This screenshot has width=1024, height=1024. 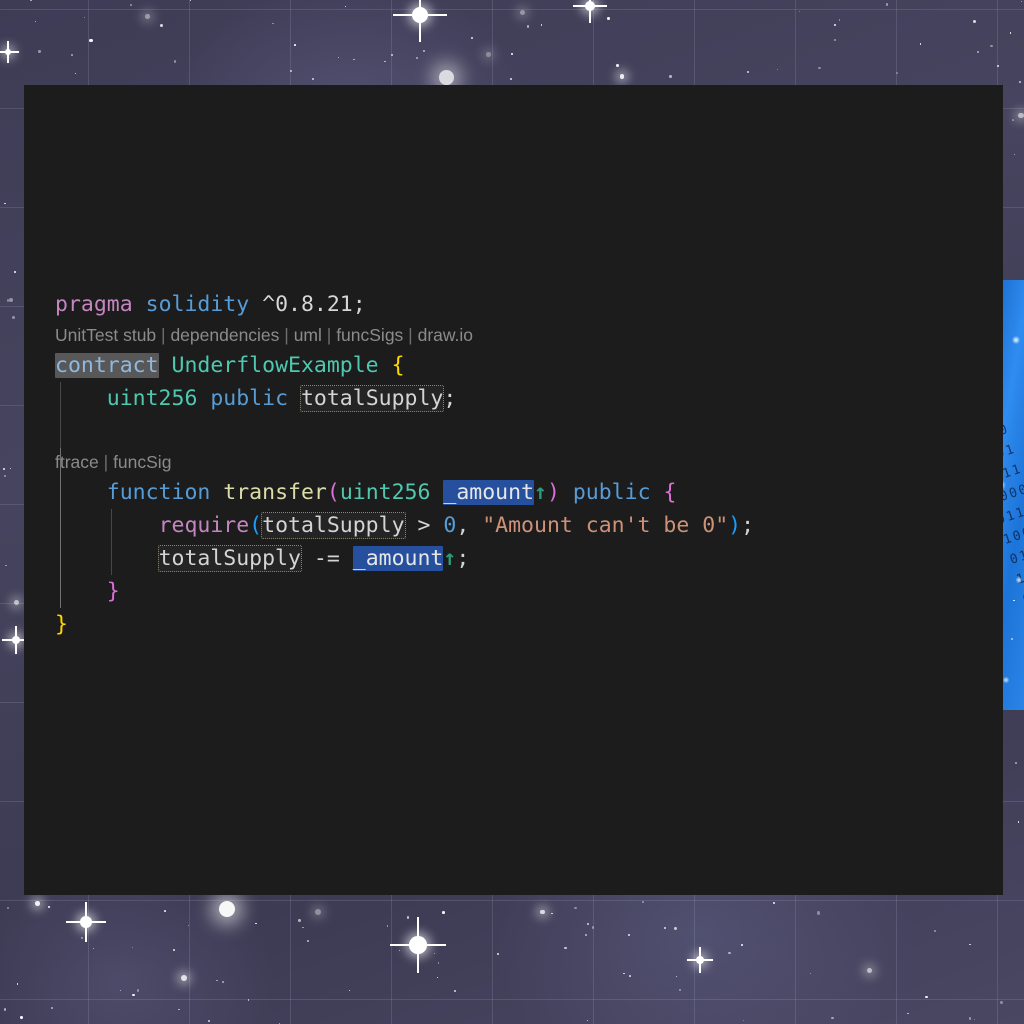 I want to click on code-line: uint256 public totalSupply;, so click(x=513, y=398).